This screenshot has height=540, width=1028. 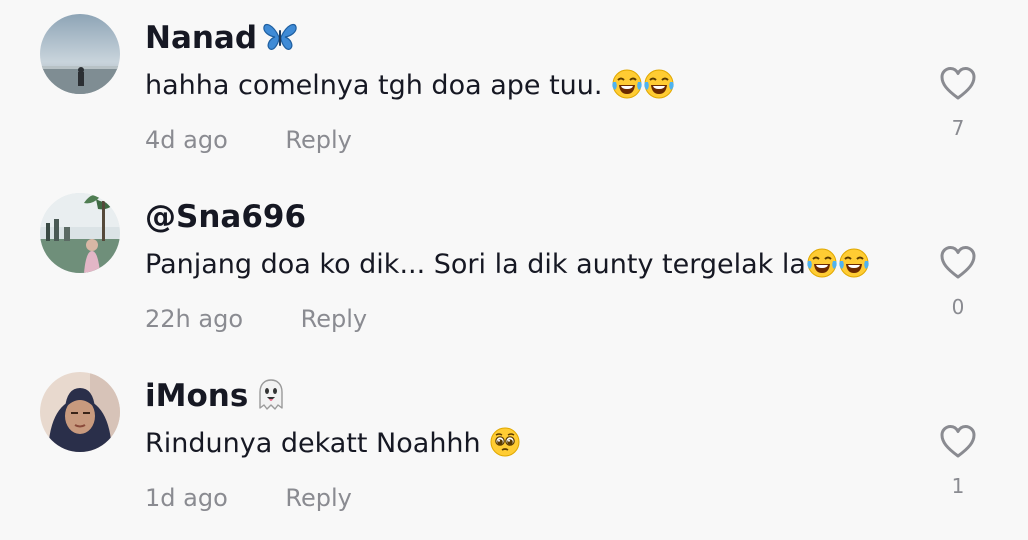 What do you see at coordinates (197, 396) in the screenshot?
I see `username-text: iMons` at bounding box center [197, 396].